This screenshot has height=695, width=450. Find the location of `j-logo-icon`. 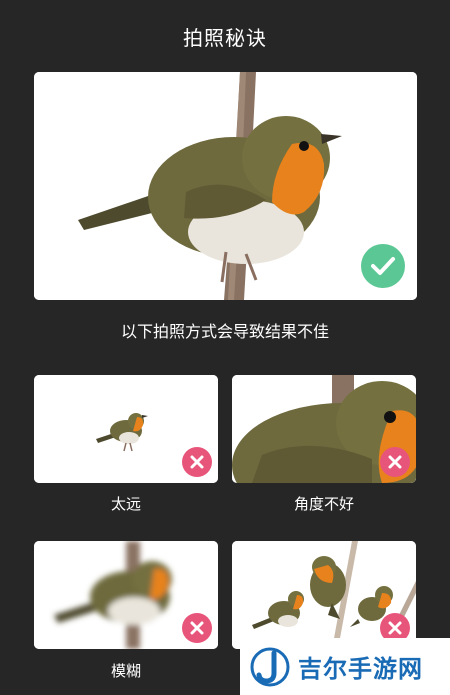

j-logo-icon is located at coordinates (270, 666).